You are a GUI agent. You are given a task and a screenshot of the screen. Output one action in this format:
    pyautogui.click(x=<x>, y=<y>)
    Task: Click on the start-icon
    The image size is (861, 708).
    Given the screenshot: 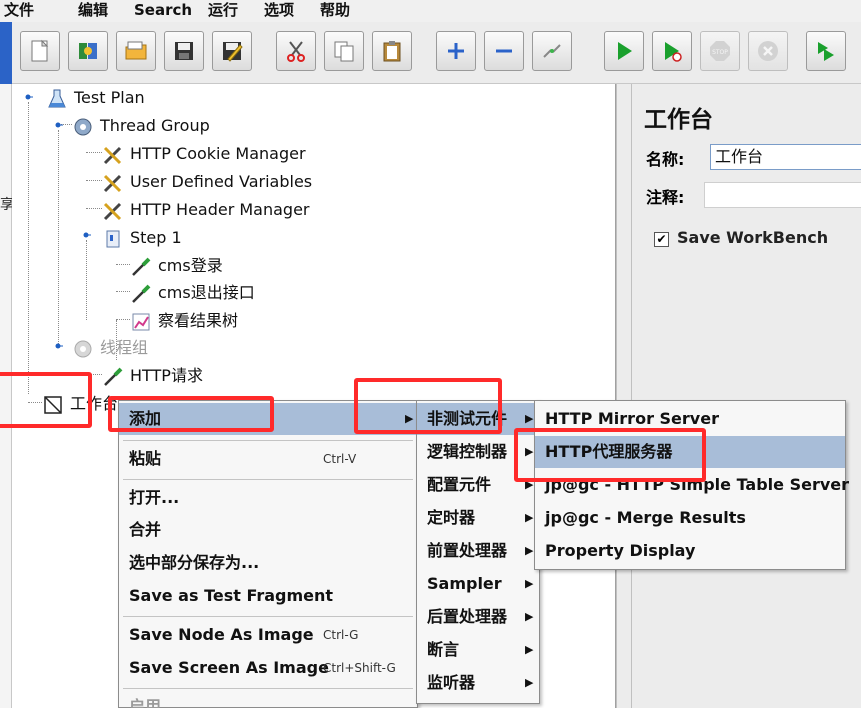 What is the action you would take?
    pyautogui.click(x=624, y=51)
    